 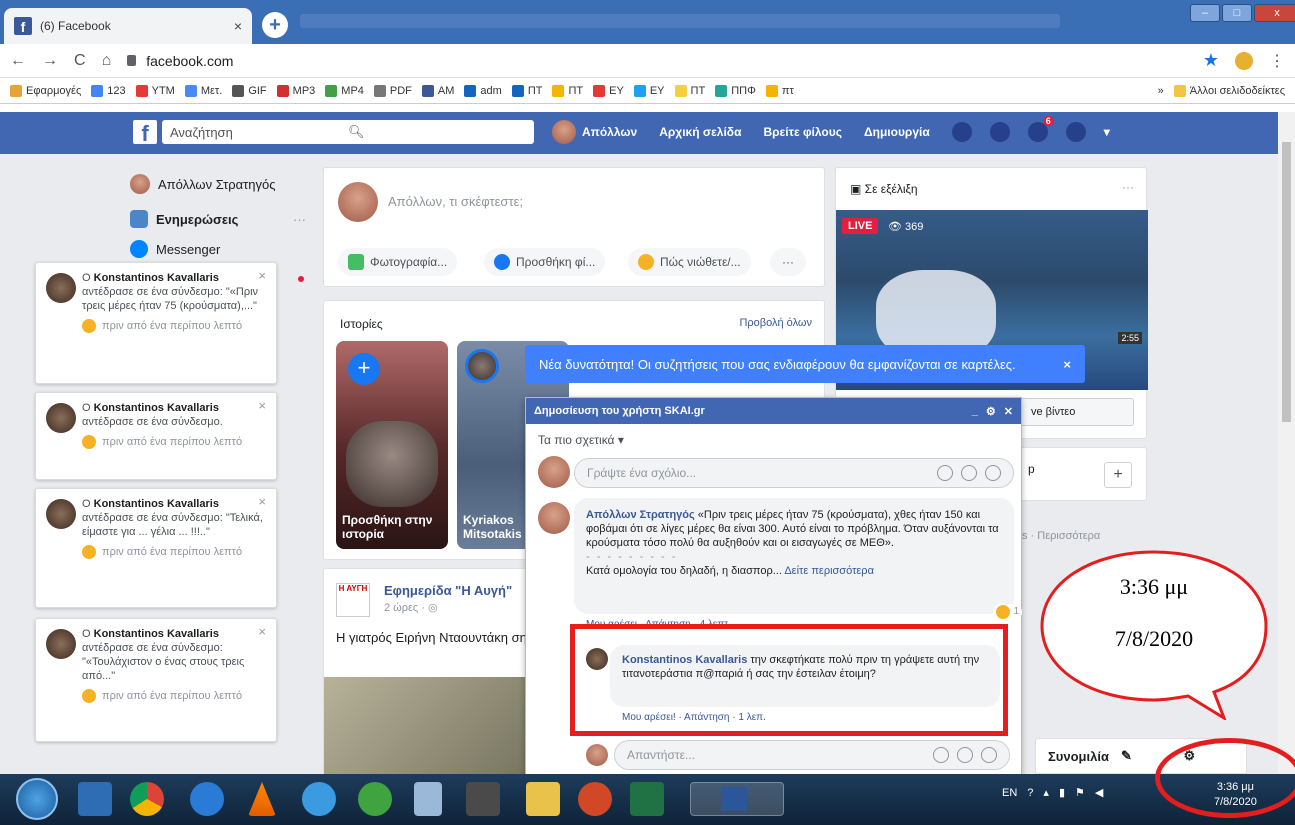 What do you see at coordinates (299, 219) in the screenshot?
I see `news-feed-more-icon: ···` at bounding box center [299, 219].